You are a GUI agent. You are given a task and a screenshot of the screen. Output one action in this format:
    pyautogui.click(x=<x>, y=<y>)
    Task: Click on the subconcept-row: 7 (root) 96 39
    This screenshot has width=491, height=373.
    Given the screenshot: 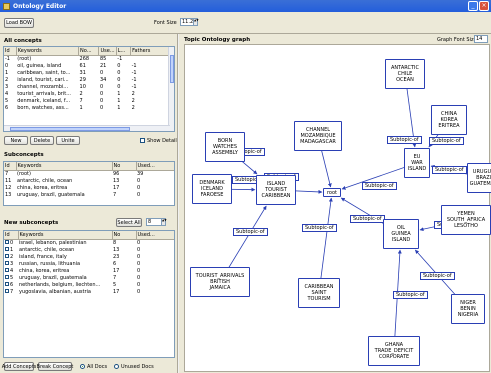 What is the action you would take?
    pyautogui.click(x=89, y=173)
    